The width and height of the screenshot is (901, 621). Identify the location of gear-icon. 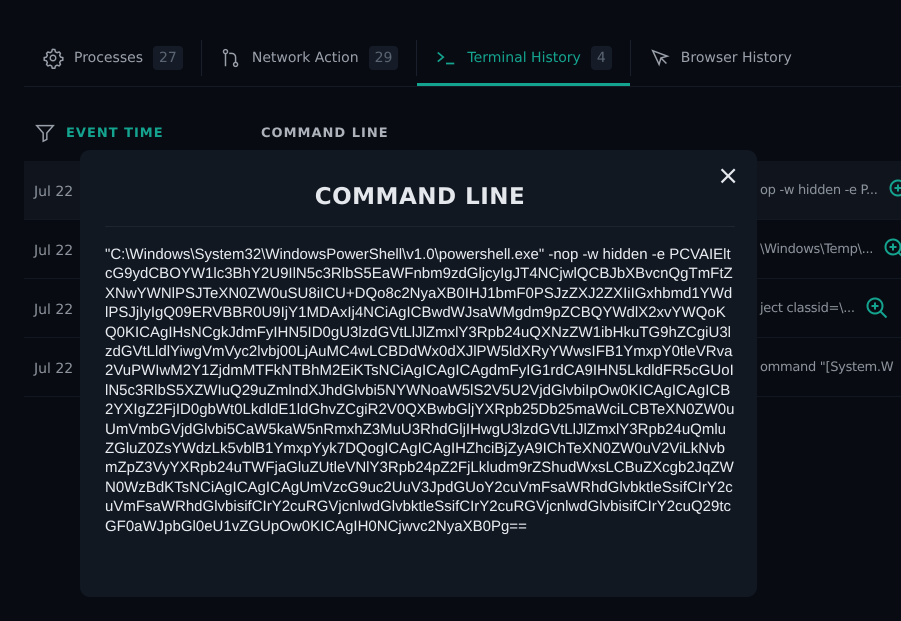
(53, 58).